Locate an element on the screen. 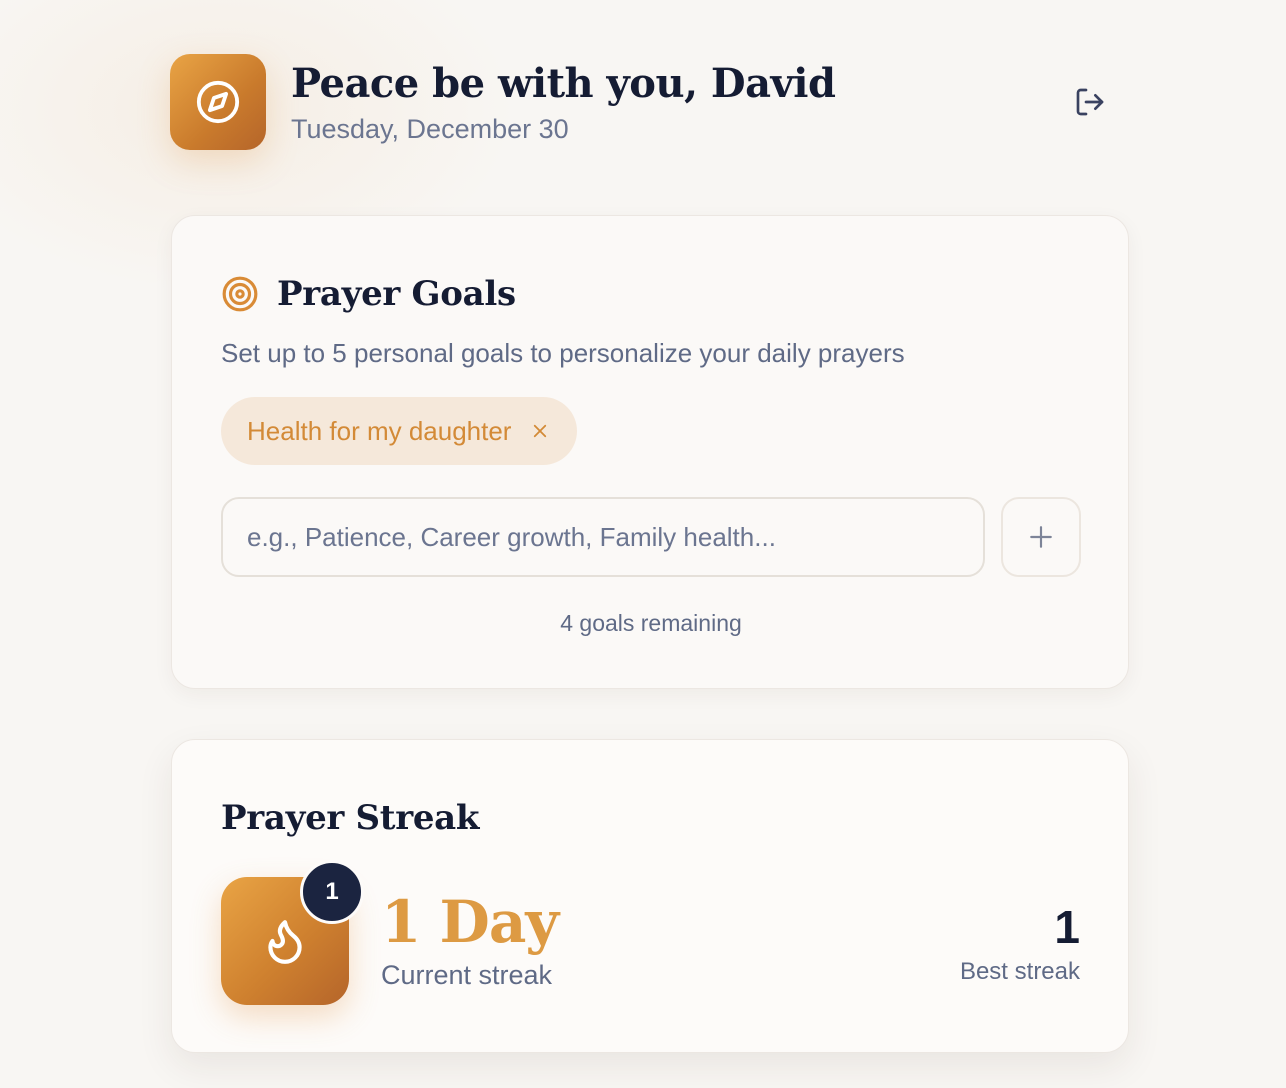  close-icon is located at coordinates (540, 431).